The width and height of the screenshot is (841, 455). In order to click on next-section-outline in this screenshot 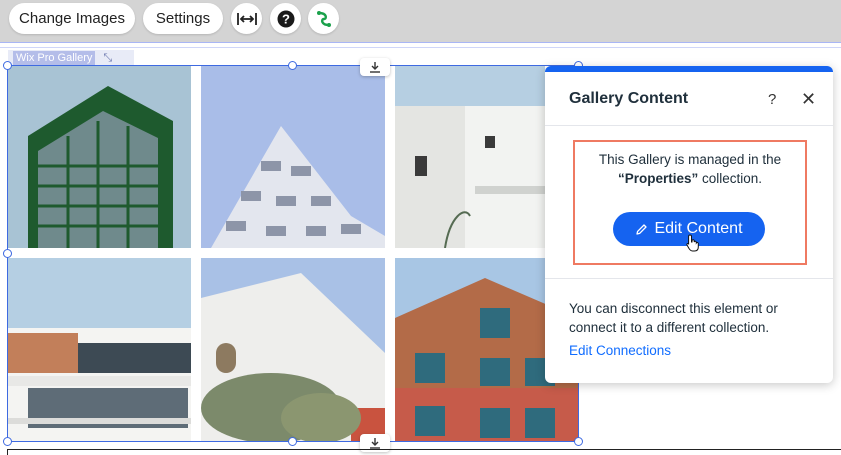, I will do `click(424, 452)`.